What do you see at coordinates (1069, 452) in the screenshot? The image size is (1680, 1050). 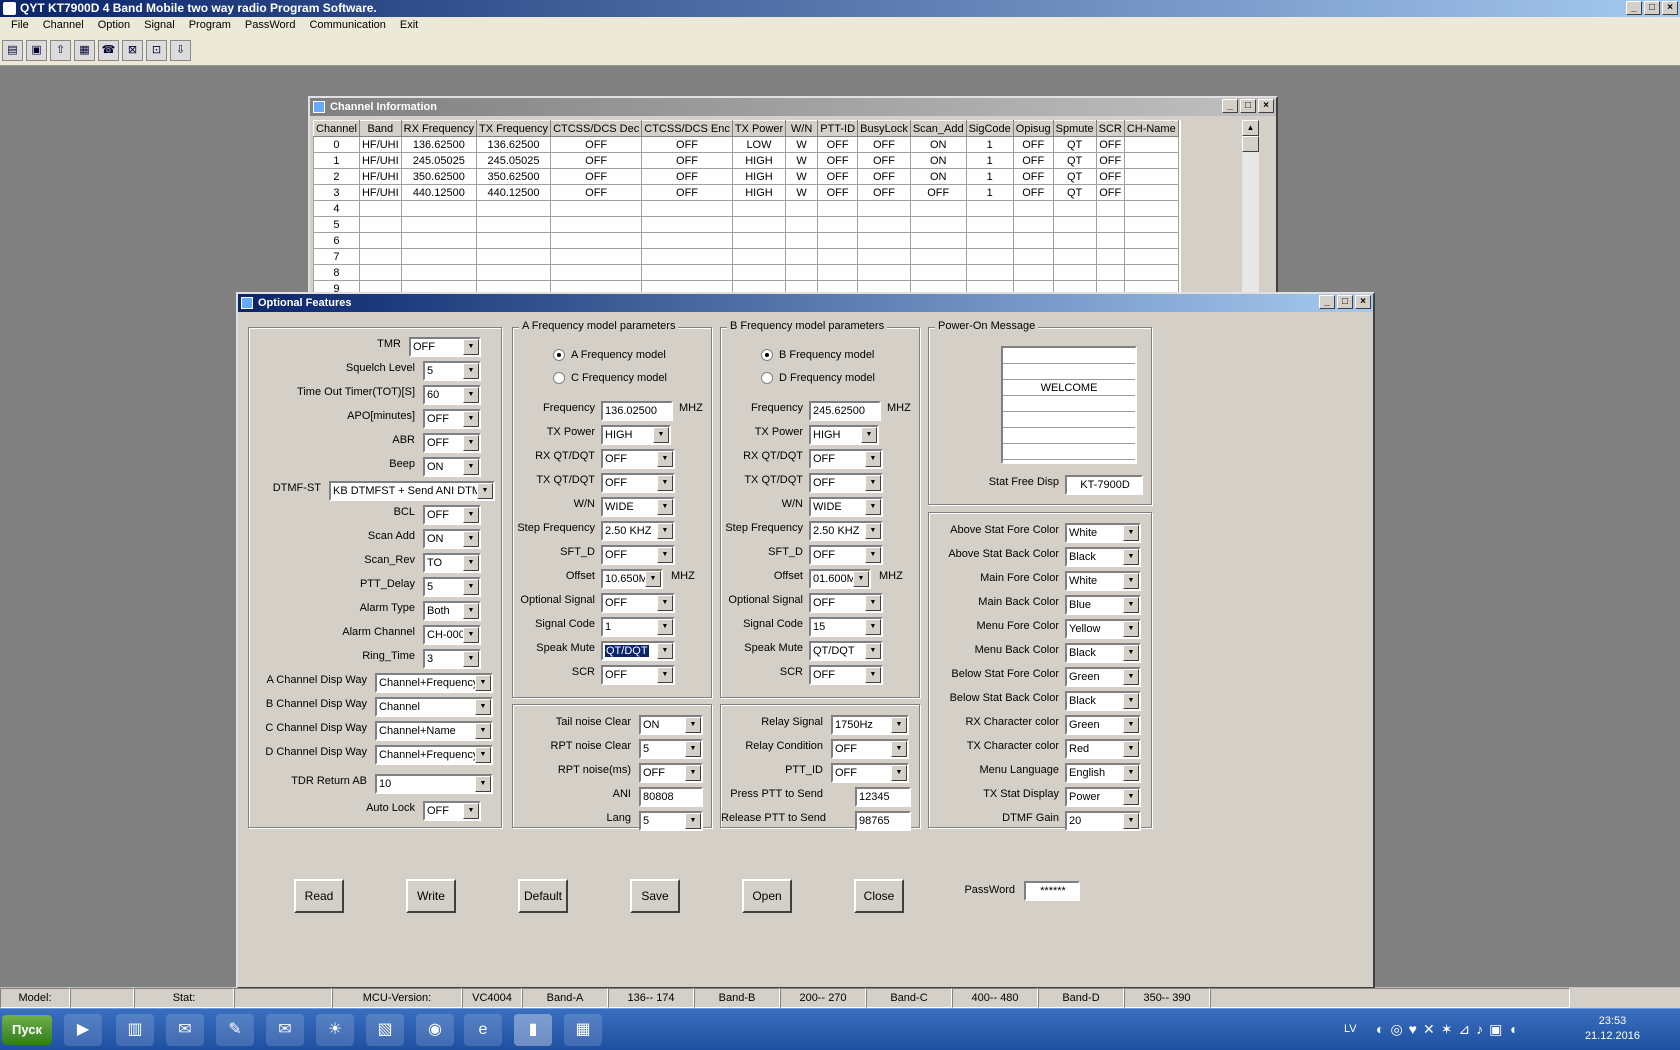 I see `message-line` at bounding box center [1069, 452].